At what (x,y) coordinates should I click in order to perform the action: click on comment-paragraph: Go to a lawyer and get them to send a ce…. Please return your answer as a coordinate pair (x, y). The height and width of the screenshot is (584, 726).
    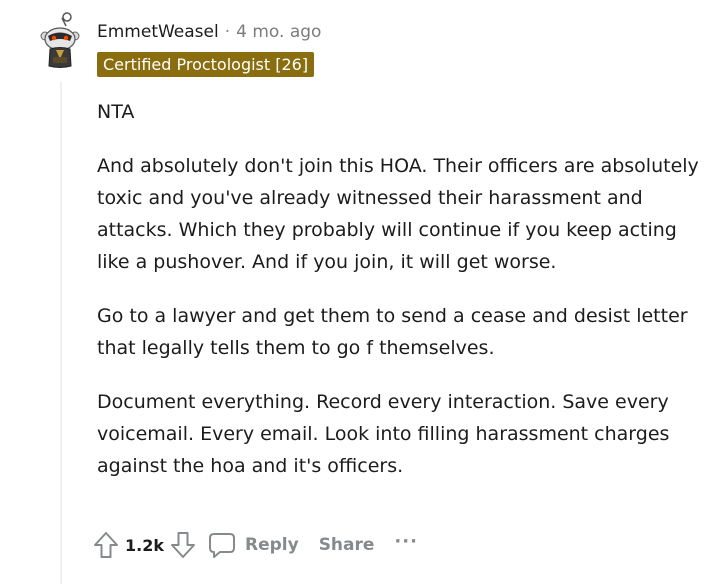
    Looking at the image, I should click on (392, 332).